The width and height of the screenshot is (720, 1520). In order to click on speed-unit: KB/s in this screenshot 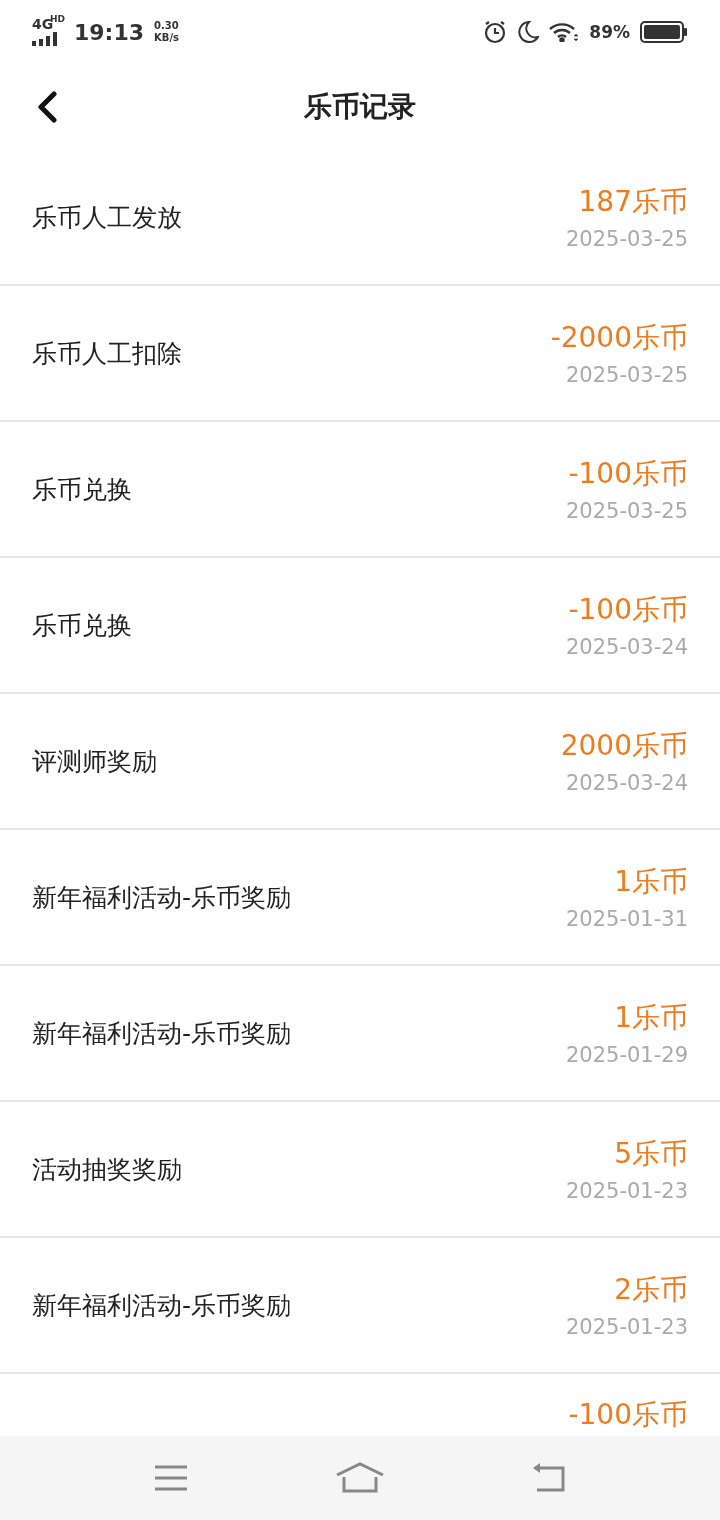, I will do `click(166, 38)`.